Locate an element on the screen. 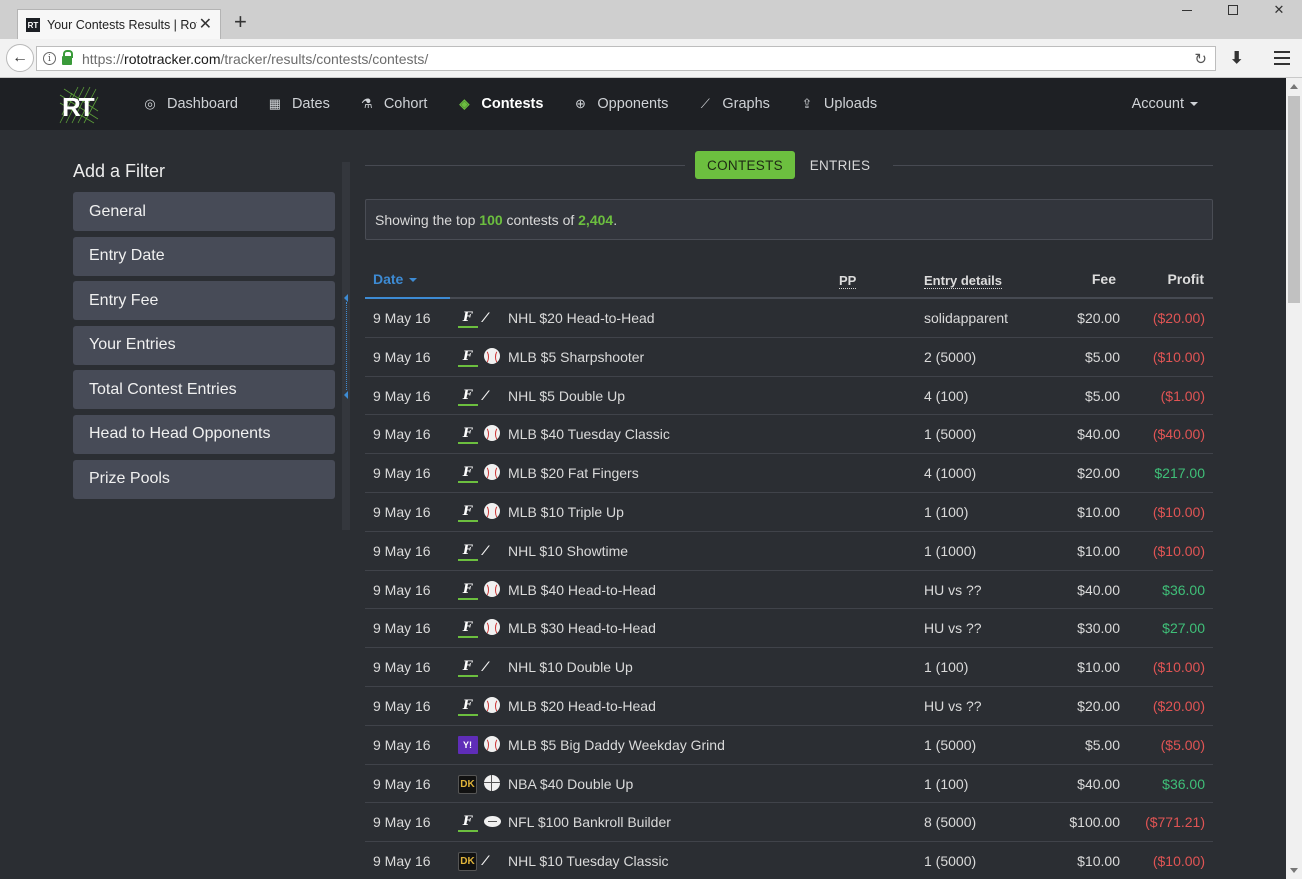 This screenshot has height=879, width=1302. filter-general-button: General is located at coordinates (204, 211).